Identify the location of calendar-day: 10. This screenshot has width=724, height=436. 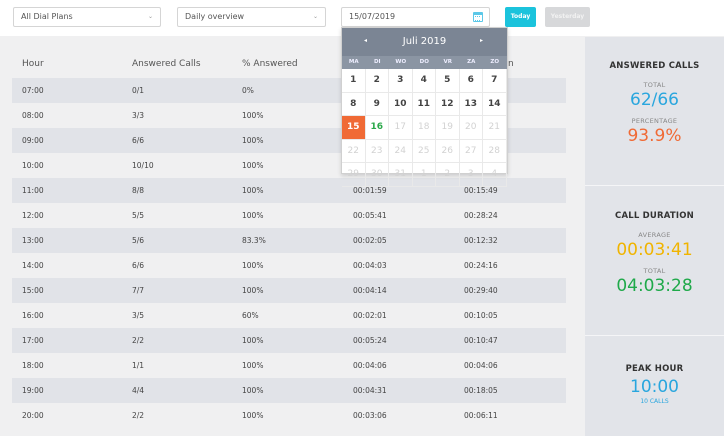
(401, 104).